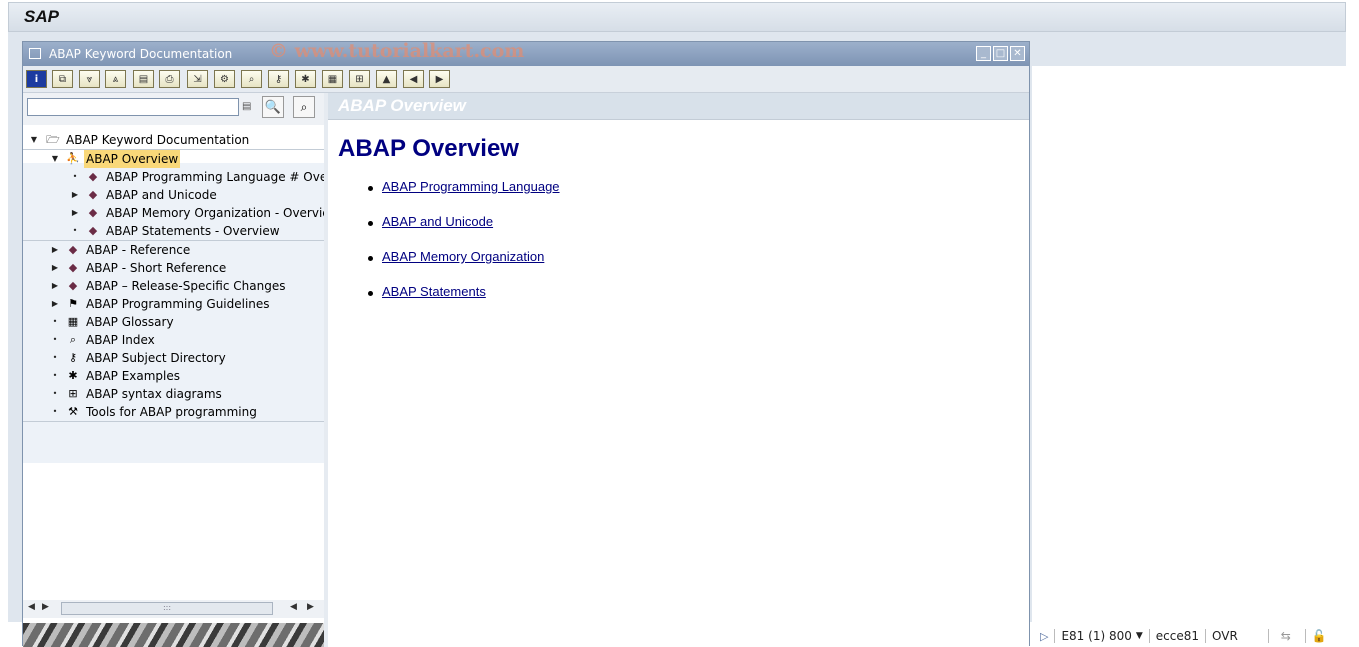 Image resolution: width=1359 pixels, height=647 pixels. Describe the element at coordinates (169, 79) in the screenshot. I see `print-icon: ⎙` at that location.